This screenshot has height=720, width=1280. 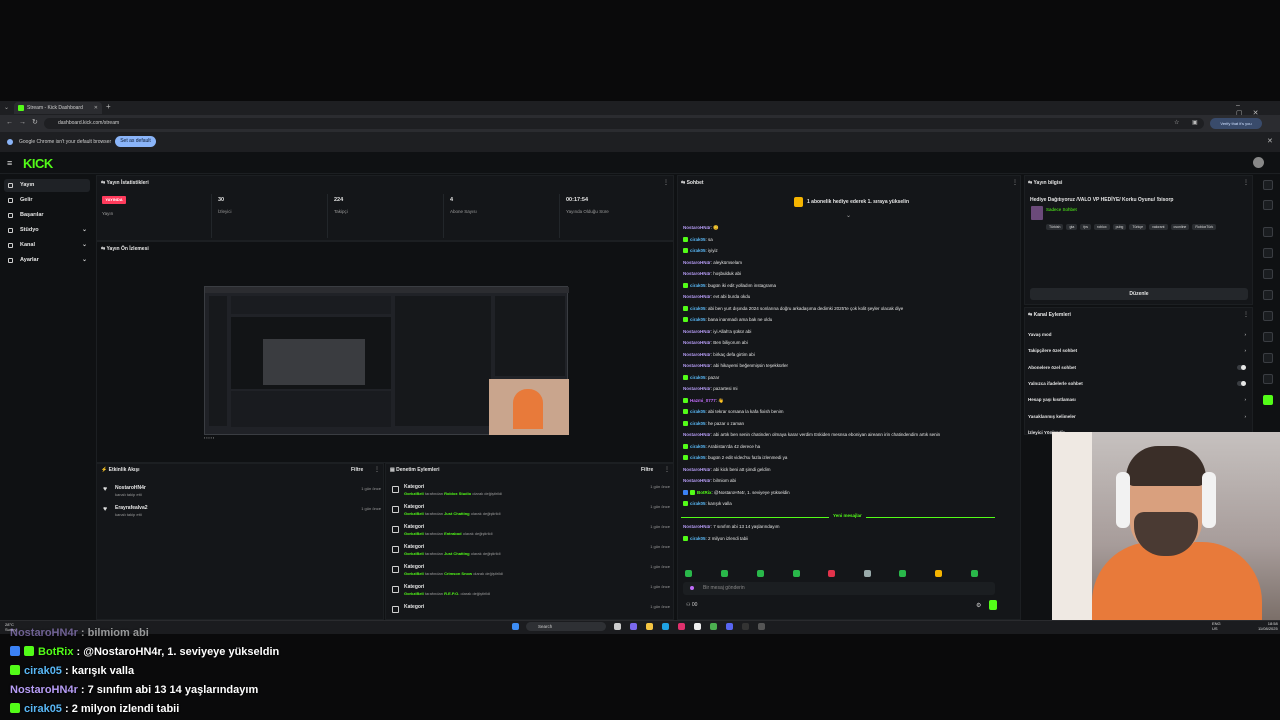 I want to click on sidebar-item-kanal: Kanal ⌄, so click(x=47, y=245).